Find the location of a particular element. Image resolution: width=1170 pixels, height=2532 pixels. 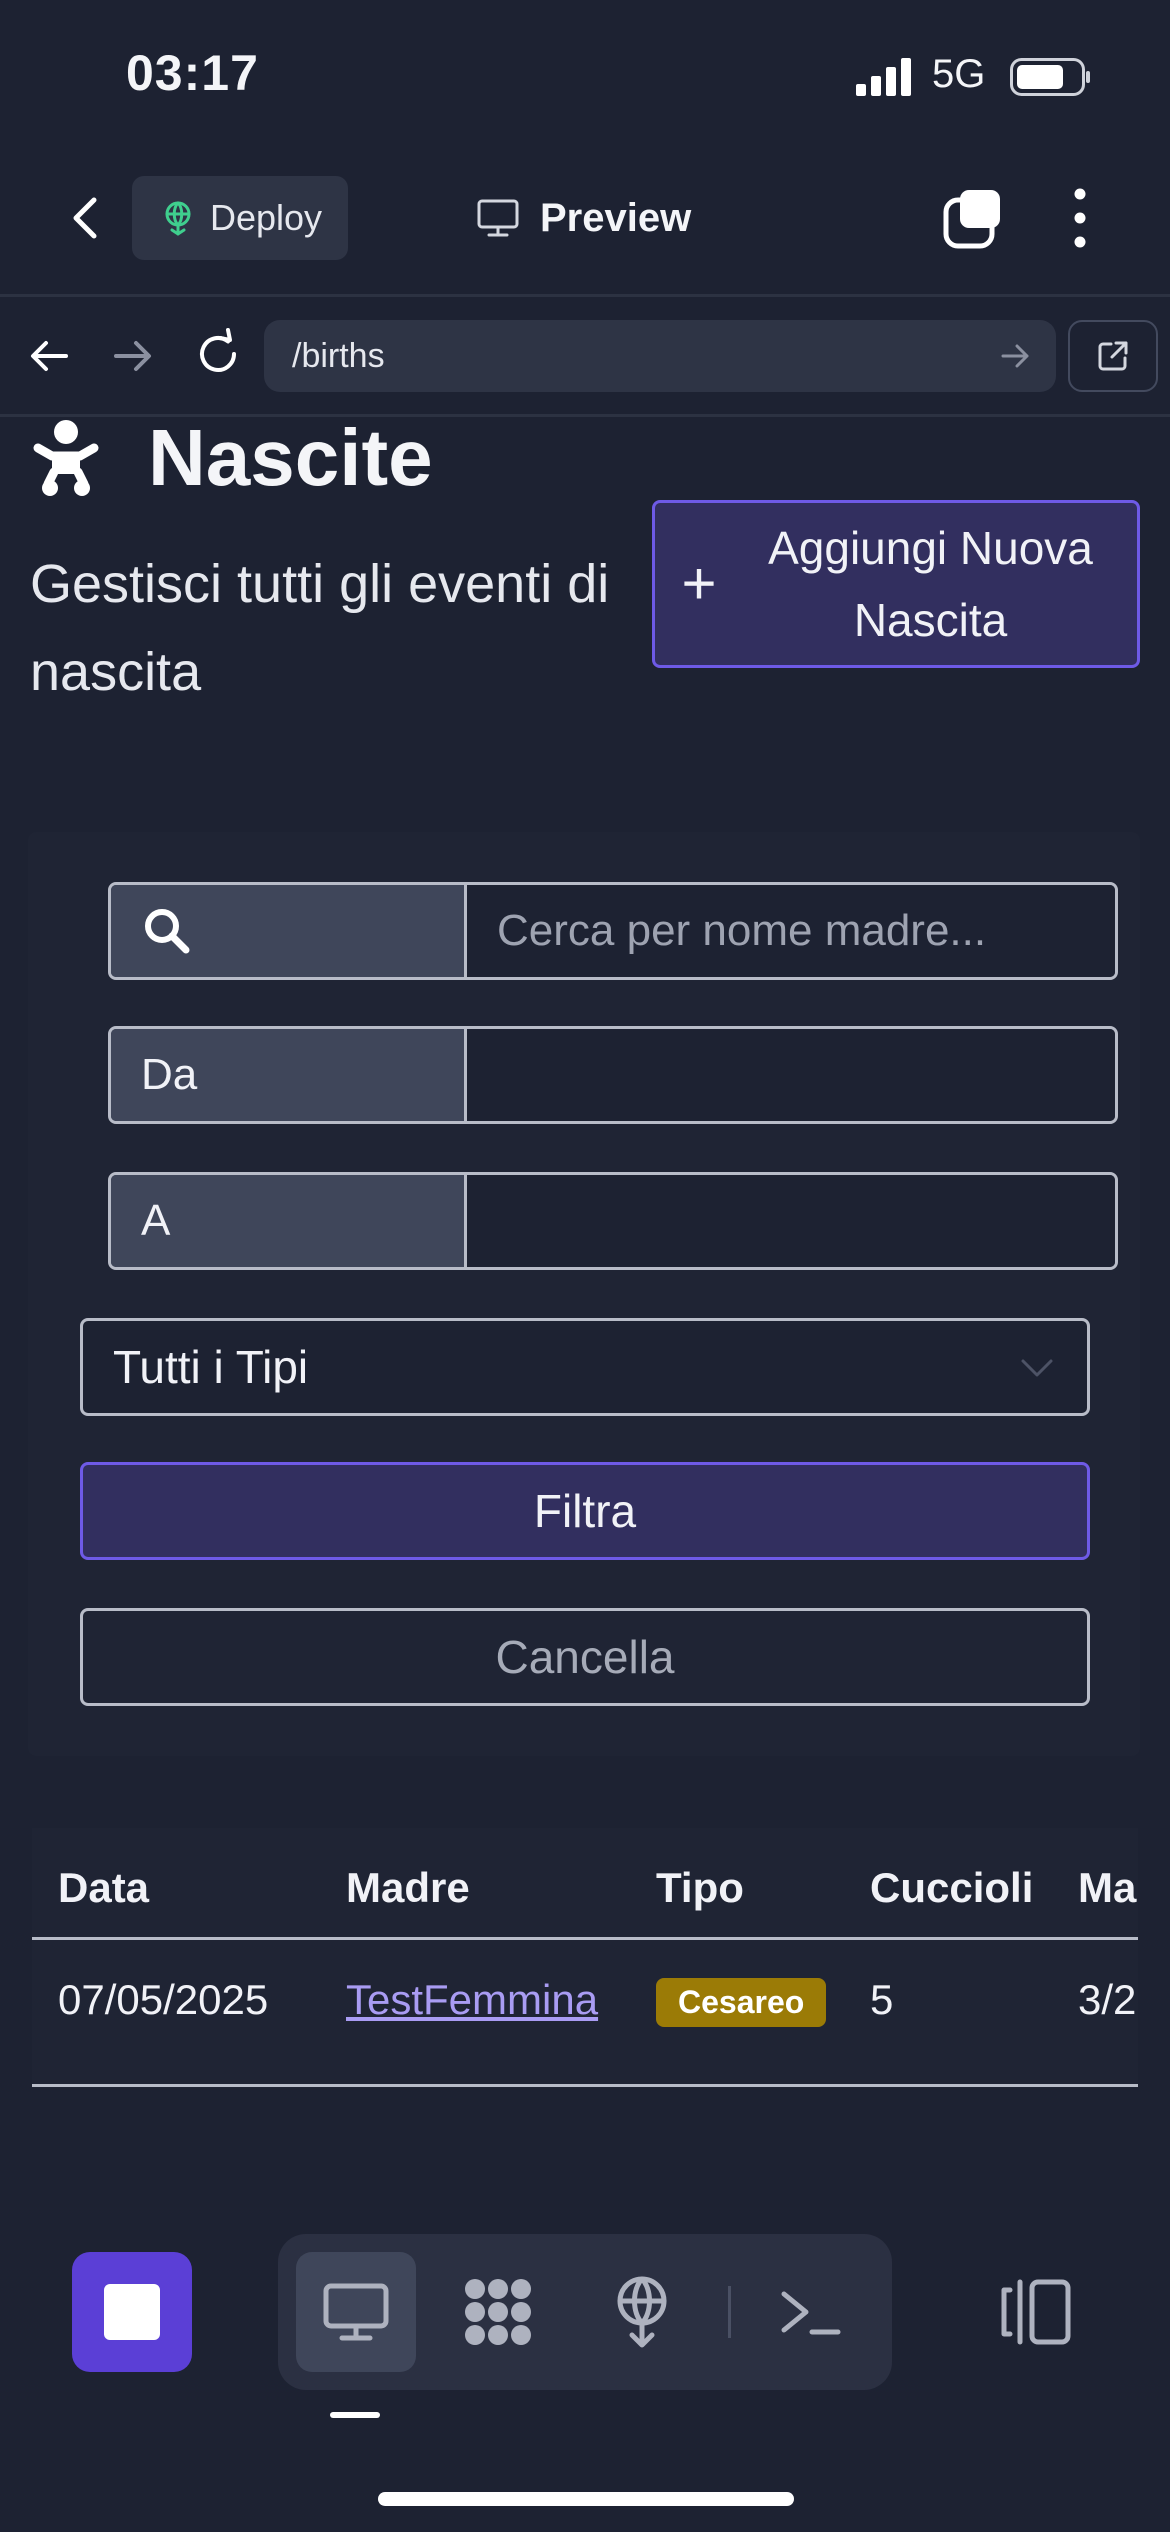

divider is located at coordinates (585, 295).